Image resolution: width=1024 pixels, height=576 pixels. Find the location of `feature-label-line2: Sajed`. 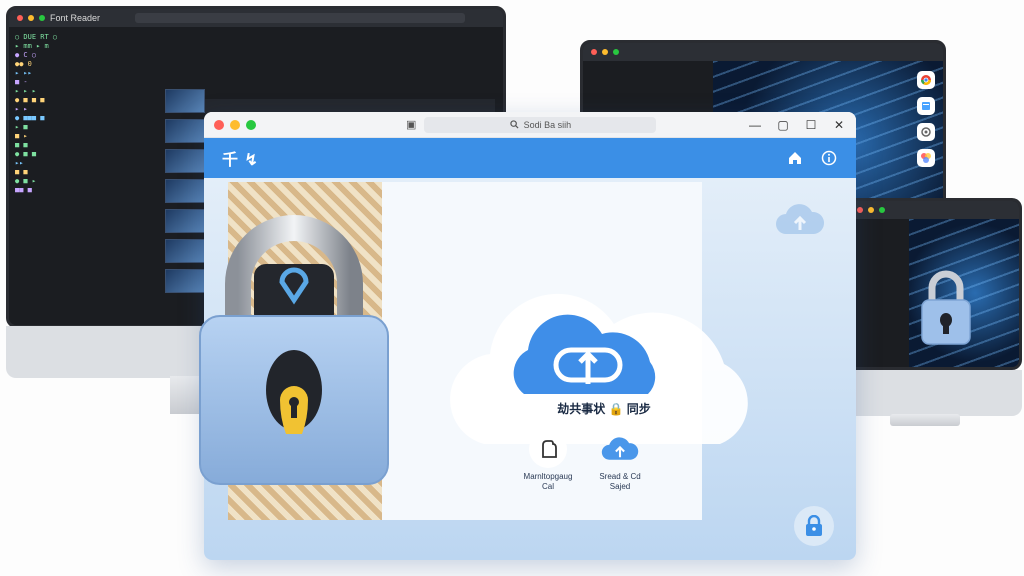

feature-label-line2: Sajed is located at coordinates (620, 486).